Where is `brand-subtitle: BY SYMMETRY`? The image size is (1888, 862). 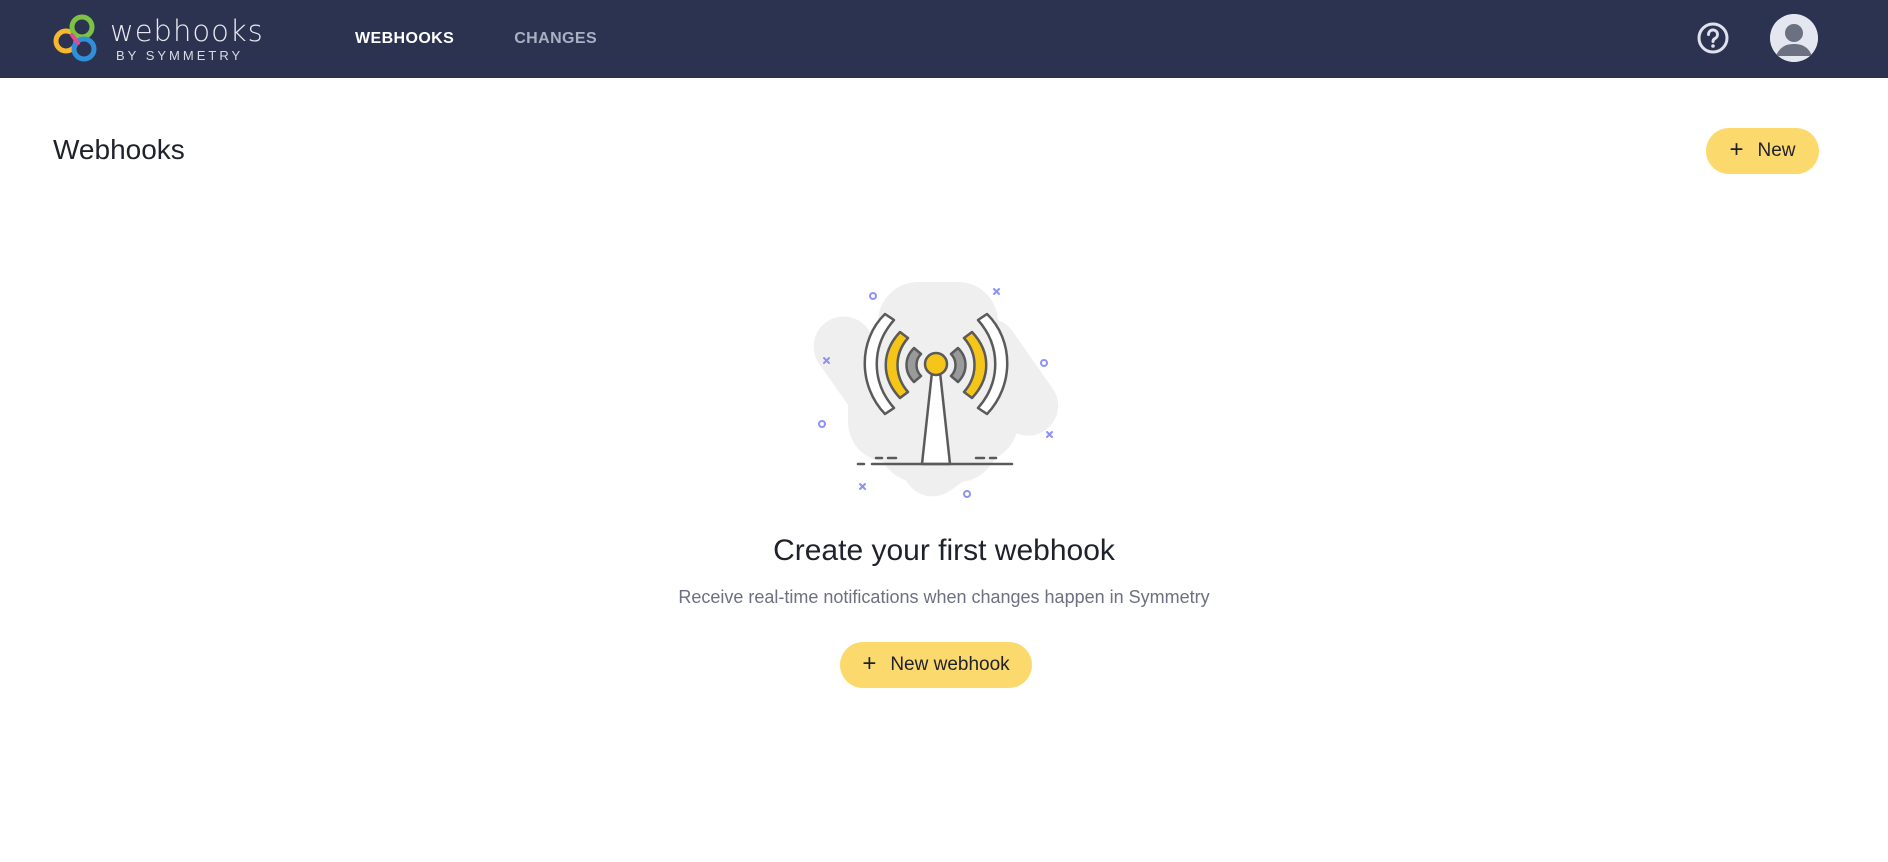
brand-subtitle: BY SYMMETRY is located at coordinates (180, 55).